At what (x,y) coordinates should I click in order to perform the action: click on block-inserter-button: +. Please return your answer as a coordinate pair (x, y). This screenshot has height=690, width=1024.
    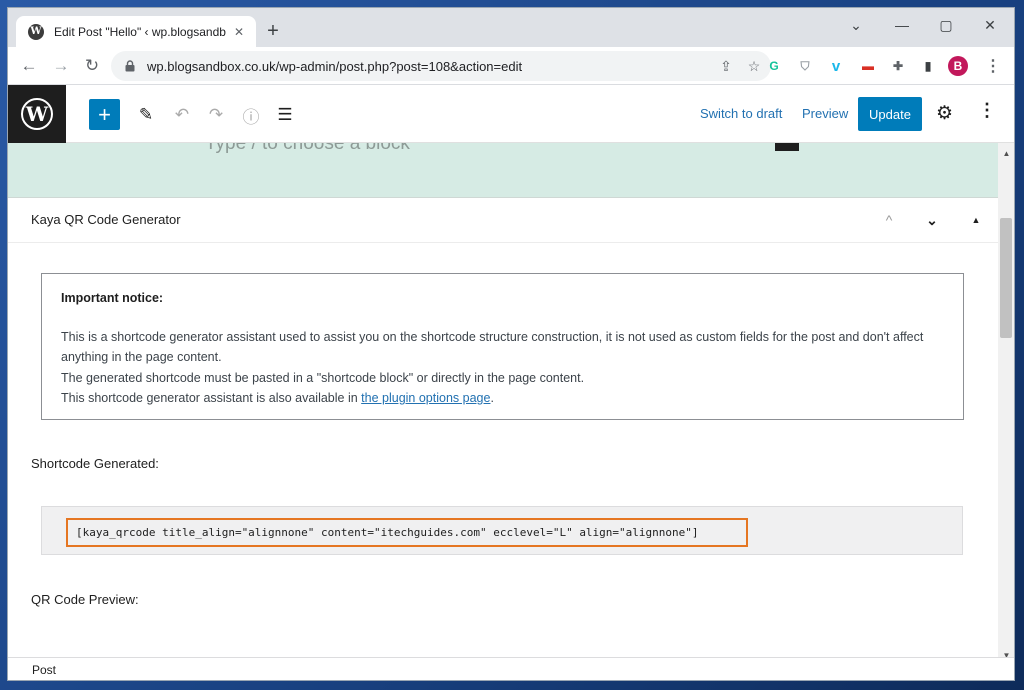
    Looking at the image, I should click on (104, 114).